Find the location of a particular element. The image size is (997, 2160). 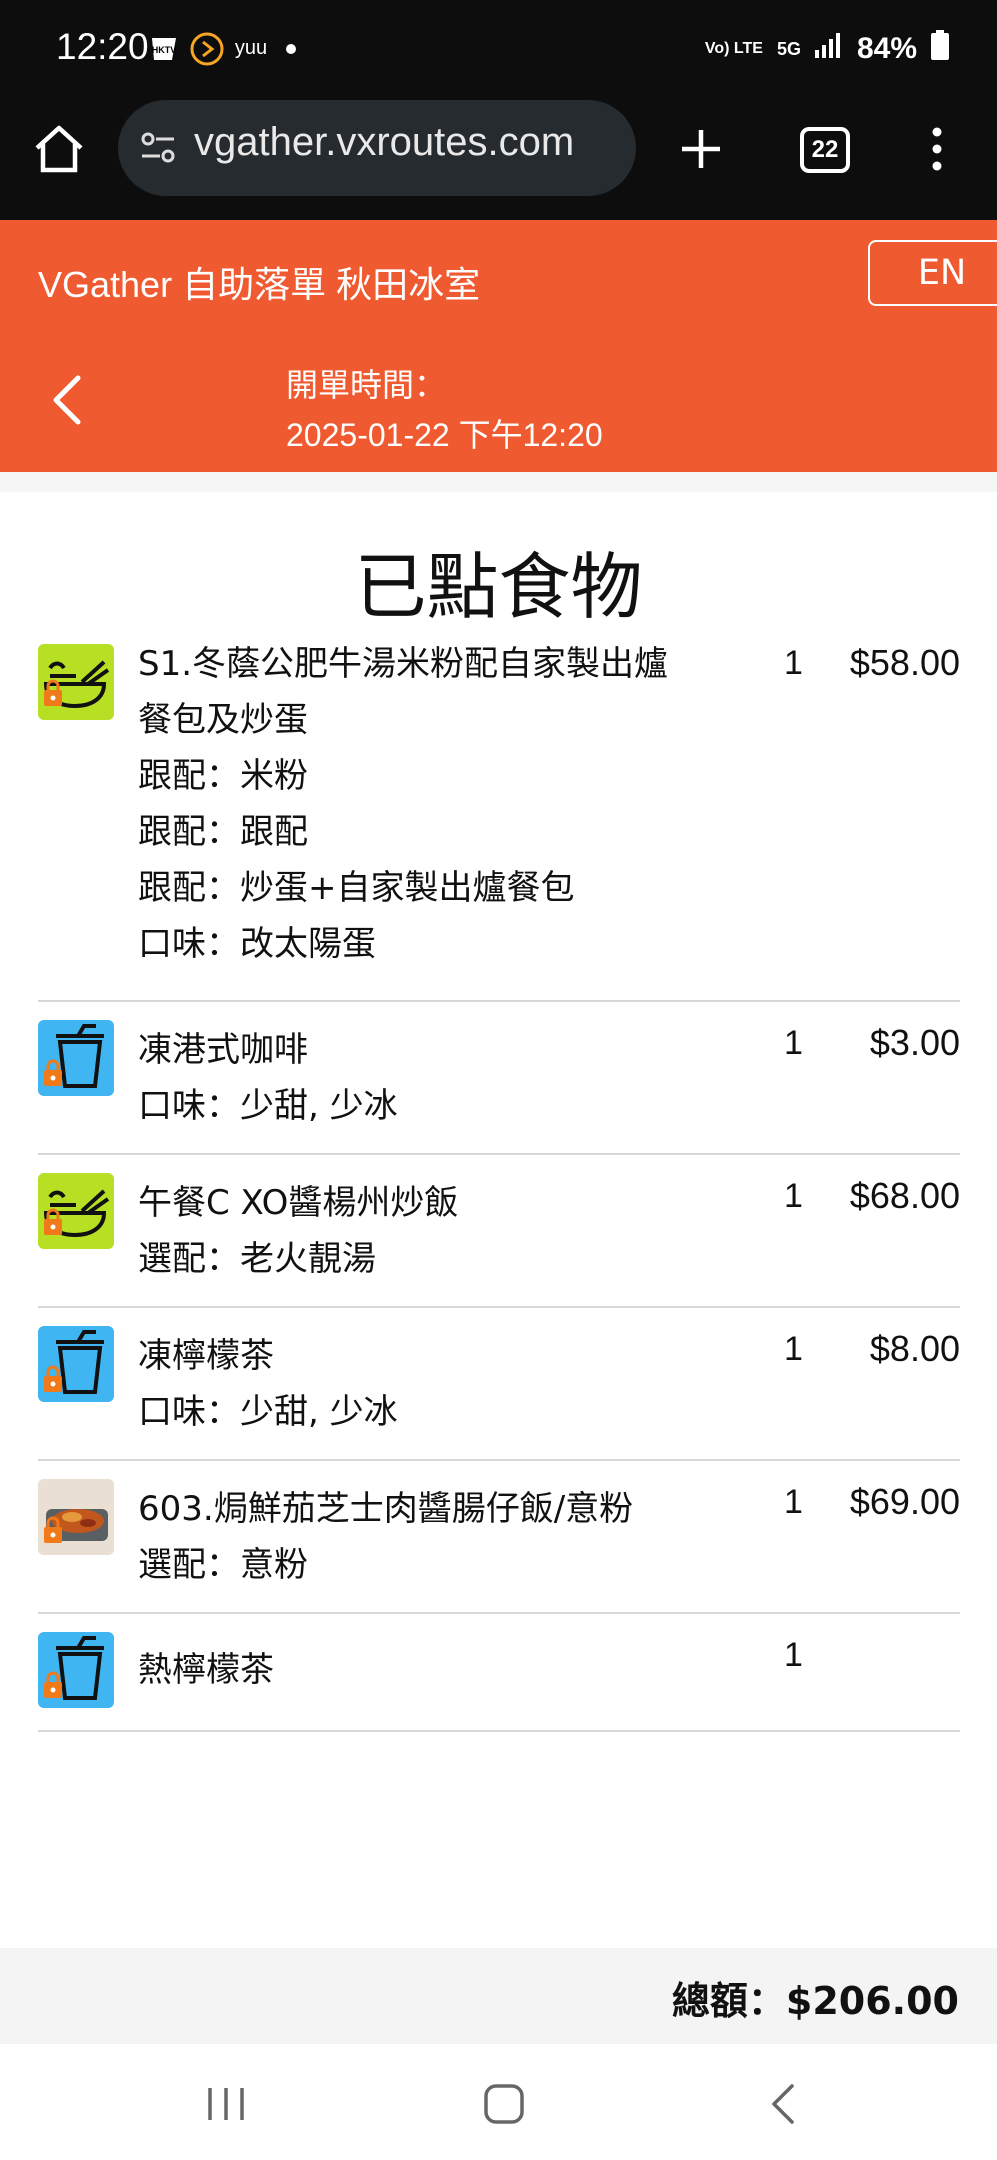

total-amount: 總額：$206.00 is located at coordinates (815, 2001).